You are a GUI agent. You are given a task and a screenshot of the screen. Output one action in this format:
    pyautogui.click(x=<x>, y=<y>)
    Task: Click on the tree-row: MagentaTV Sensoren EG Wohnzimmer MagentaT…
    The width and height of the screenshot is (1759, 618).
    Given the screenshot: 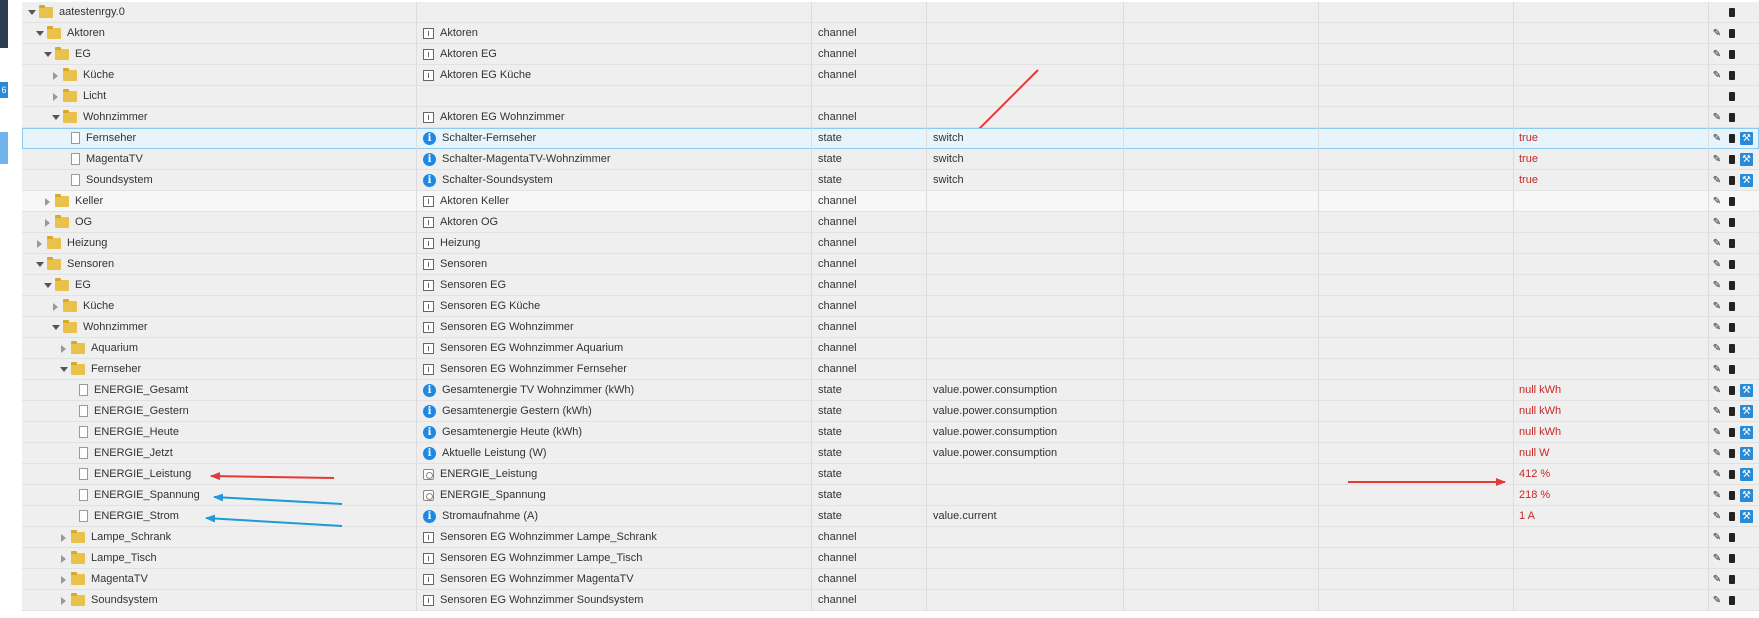 What is the action you would take?
    pyautogui.click(x=890, y=579)
    